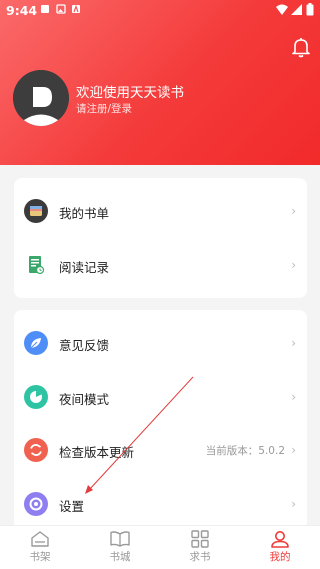  Describe the element at coordinates (97, 452) in the screenshot. I see `check-update-label: 检查版本更新` at that location.